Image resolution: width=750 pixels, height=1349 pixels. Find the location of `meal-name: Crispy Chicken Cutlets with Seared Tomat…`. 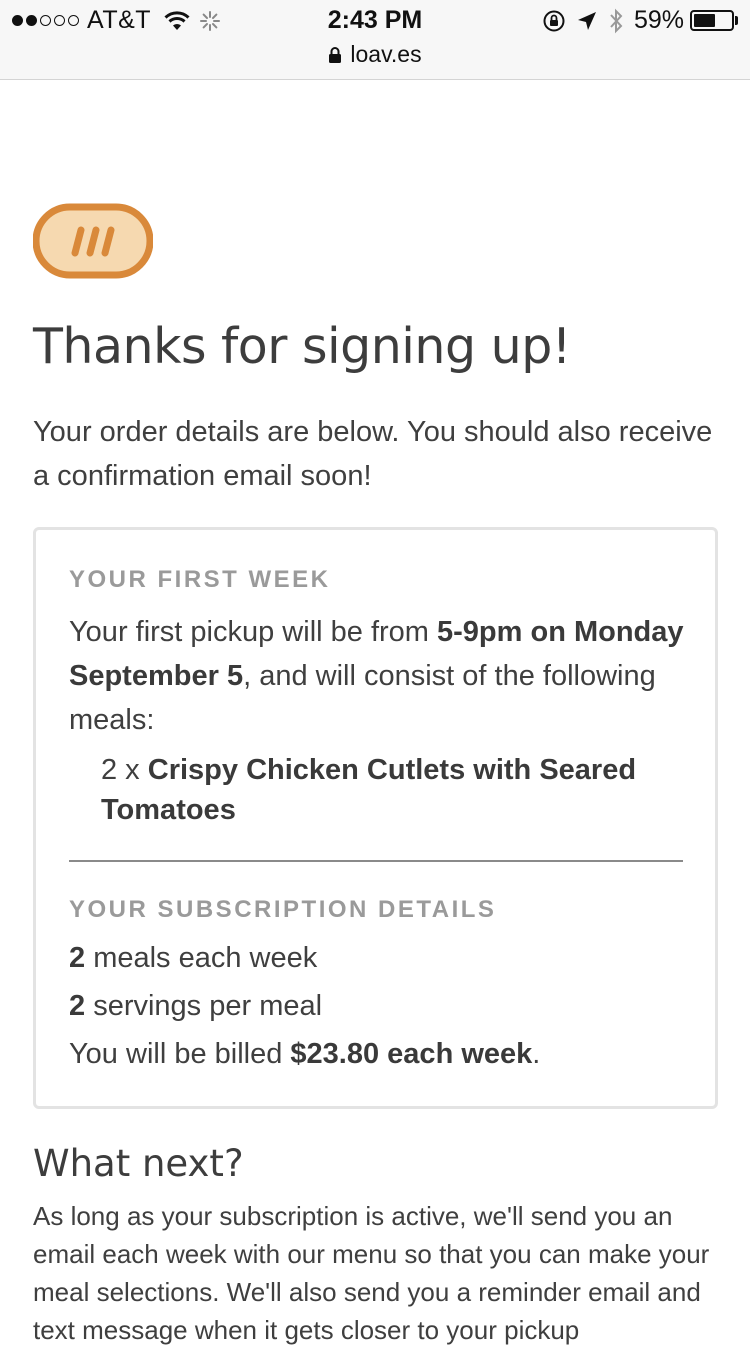

meal-name: Crispy Chicken Cutlets with Seared Tomat… is located at coordinates (369, 790).